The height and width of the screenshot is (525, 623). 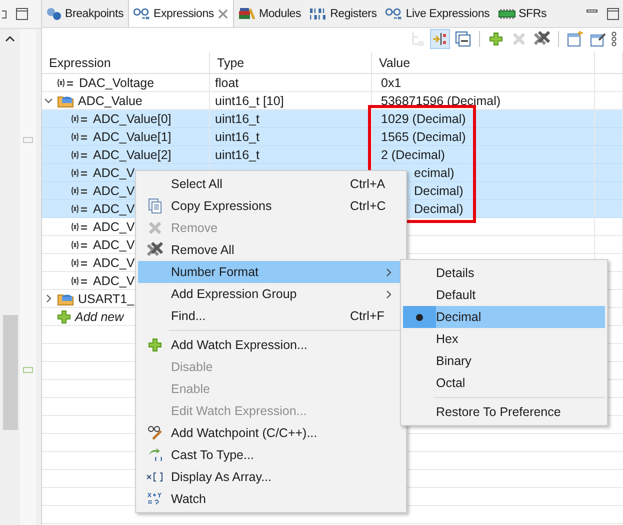 I want to click on view-tab: Breakpoints, so click(x=85, y=13).